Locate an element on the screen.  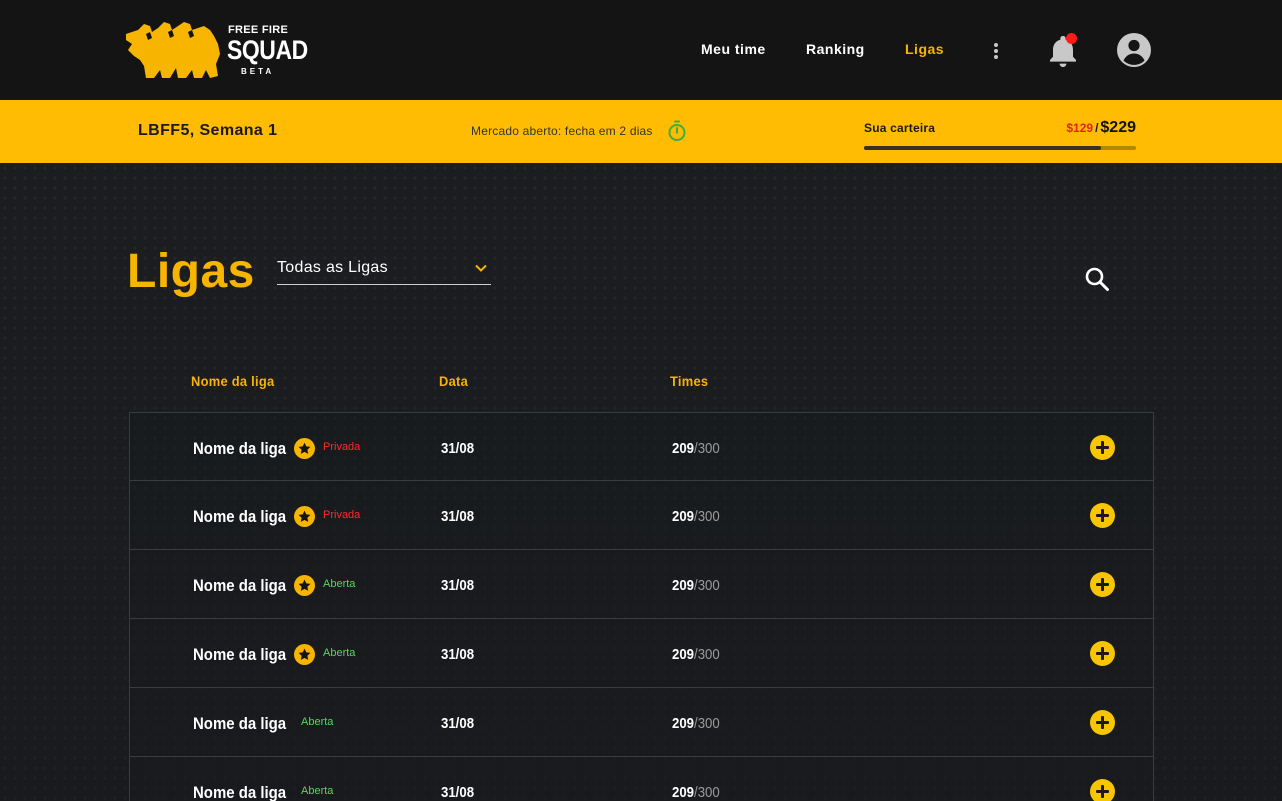
chevron-down-icon is located at coordinates (481, 268).